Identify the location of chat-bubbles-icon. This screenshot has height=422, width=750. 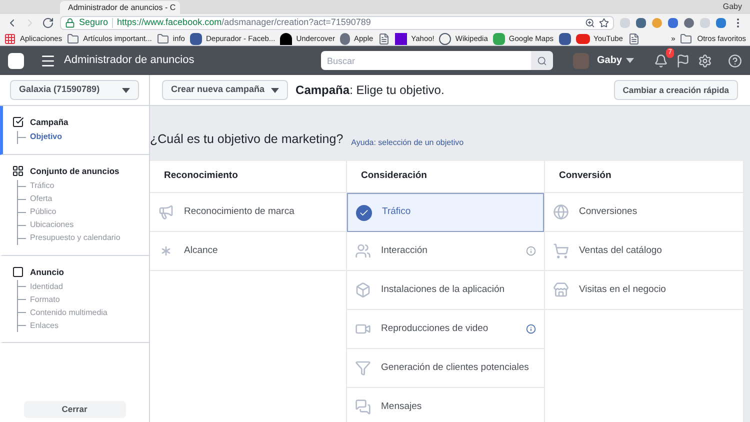
(363, 407).